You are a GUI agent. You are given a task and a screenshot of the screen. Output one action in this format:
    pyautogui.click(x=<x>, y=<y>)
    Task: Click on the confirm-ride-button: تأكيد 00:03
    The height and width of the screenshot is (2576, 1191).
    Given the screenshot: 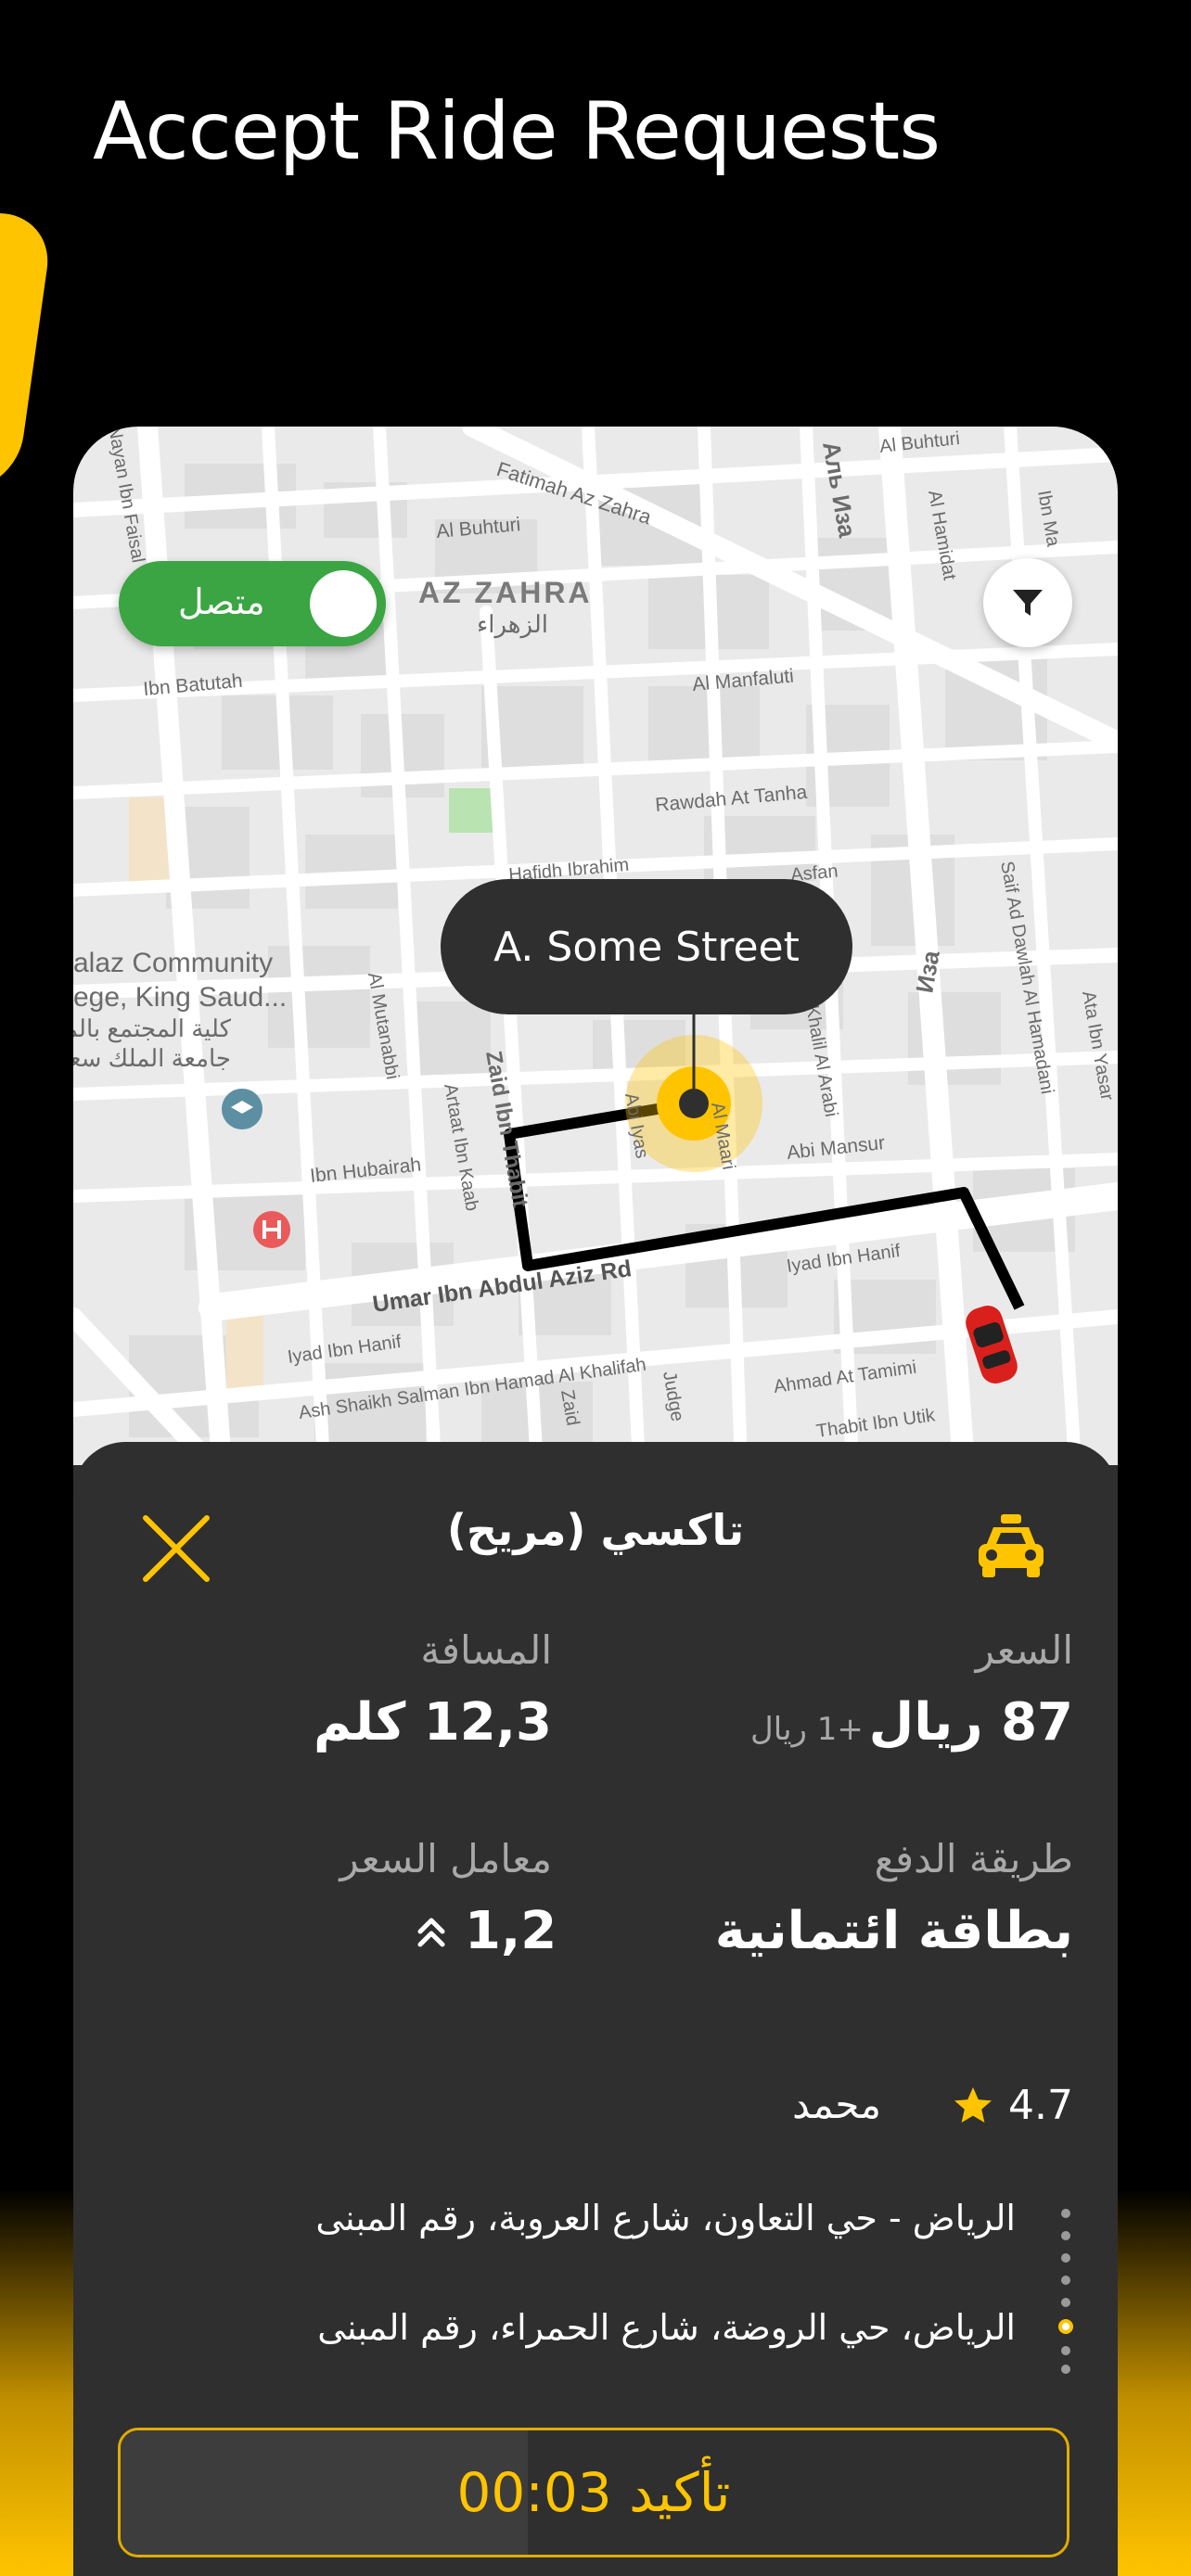 What is the action you would take?
    pyautogui.click(x=593, y=2492)
    